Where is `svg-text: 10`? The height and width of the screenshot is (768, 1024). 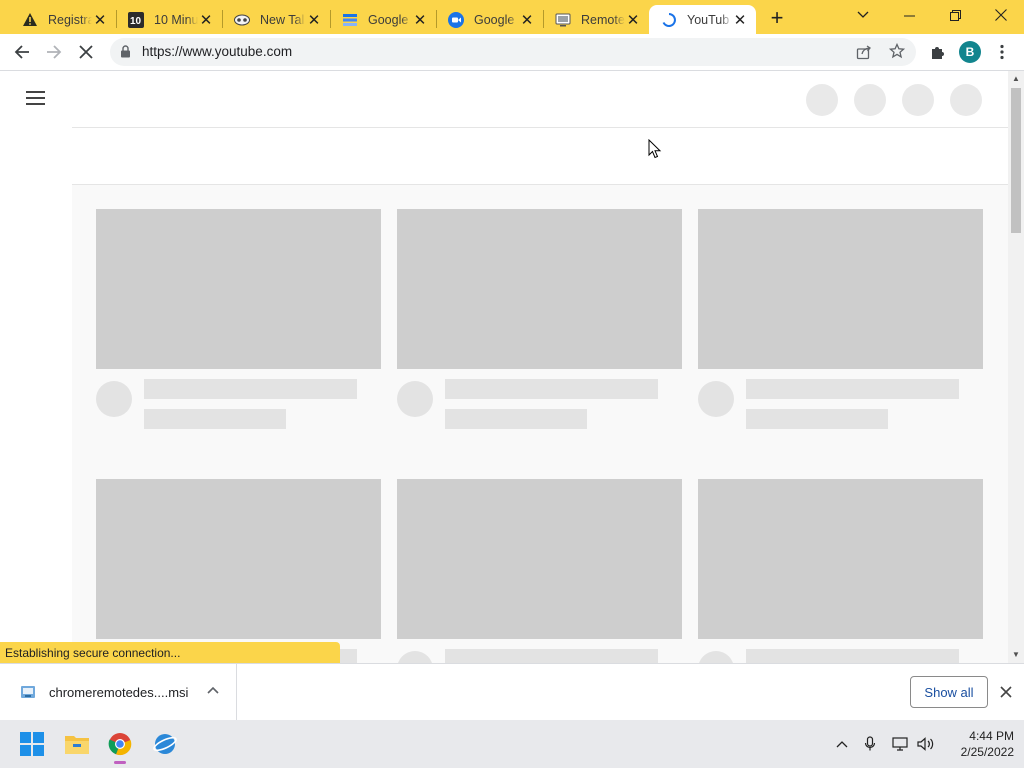
svg-text: 10 is located at coordinates (136, 21).